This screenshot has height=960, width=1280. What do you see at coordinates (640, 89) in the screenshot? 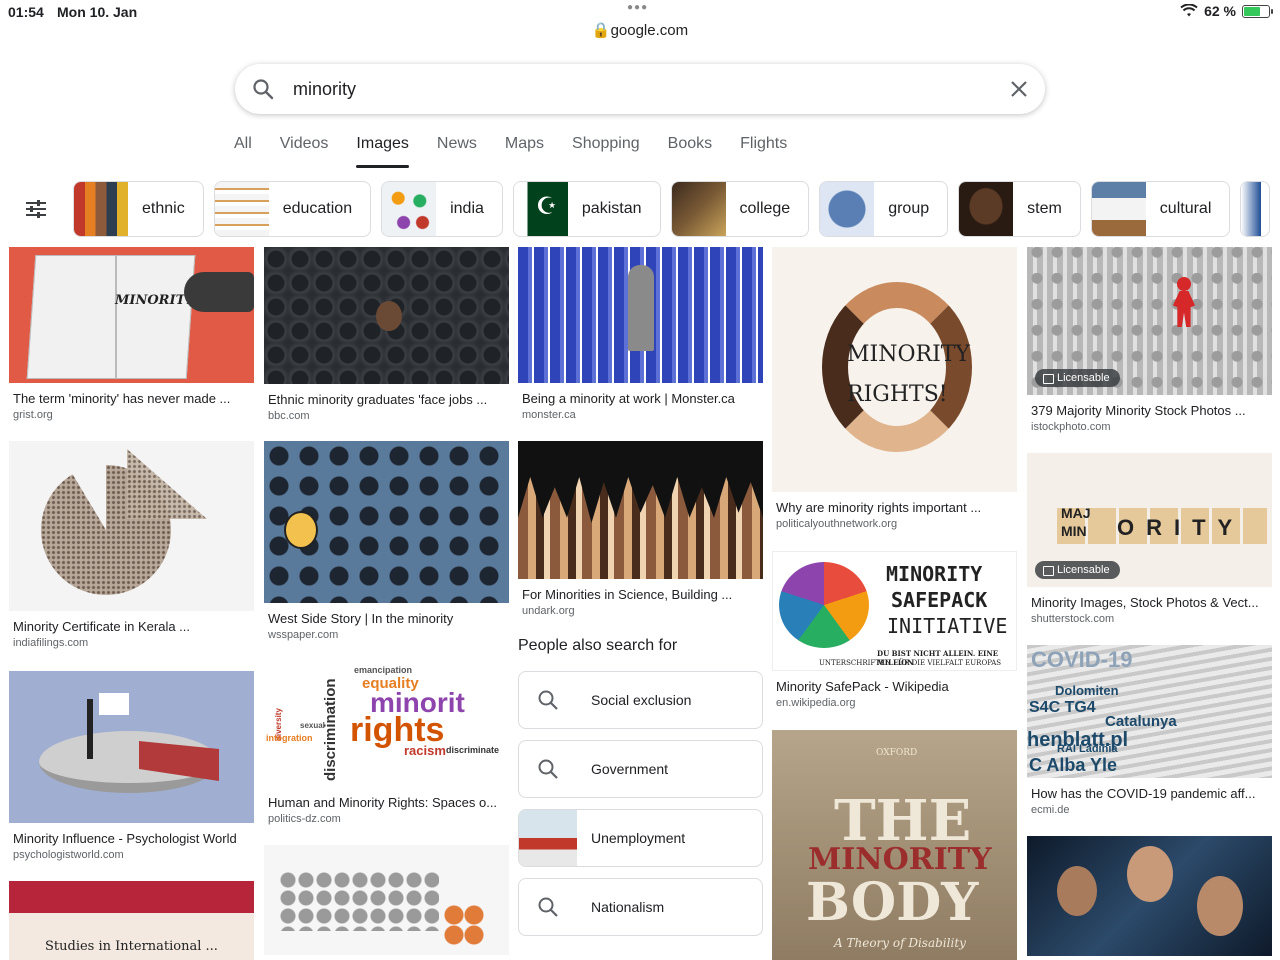
I see `search-box: minority` at bounding box center [640, 89].